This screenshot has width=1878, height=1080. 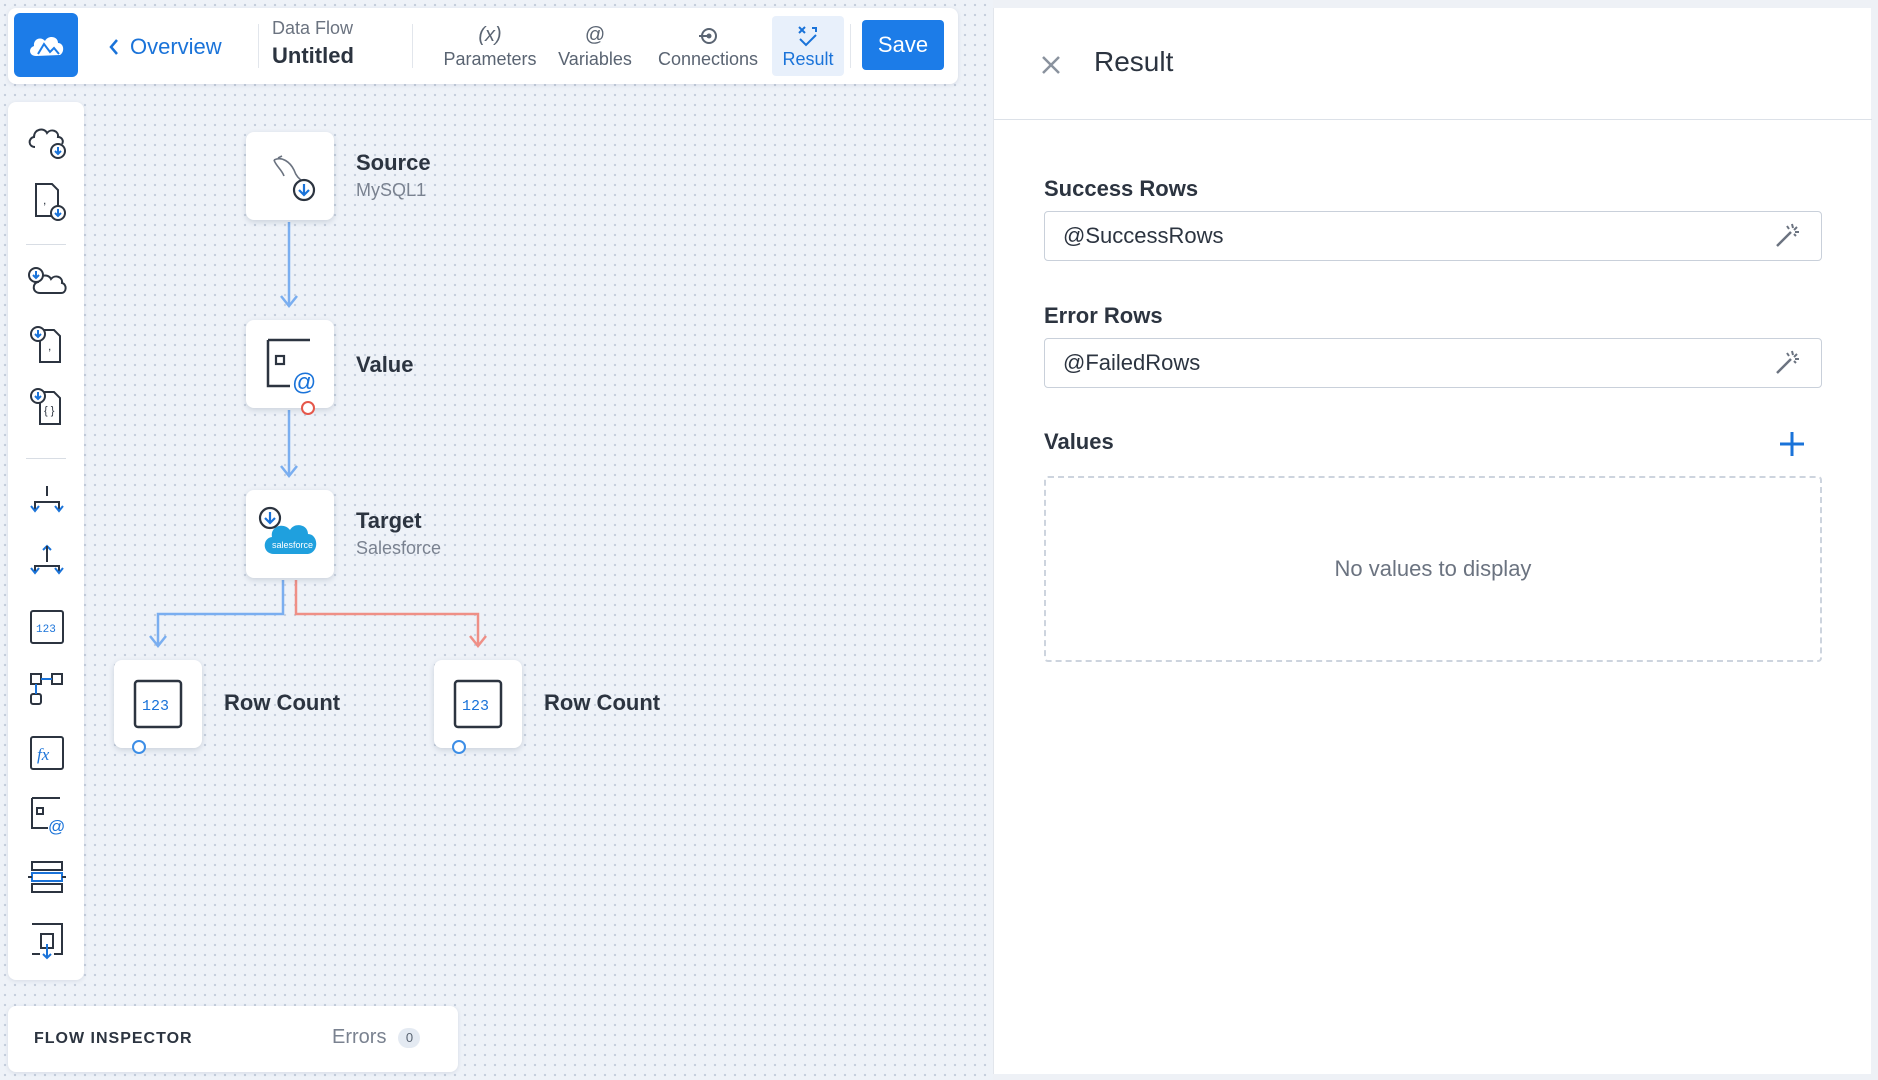 What do you see at coordinates (808, 36) in the screenshot?
I see `result-icon` at bounding box center [808, 36].